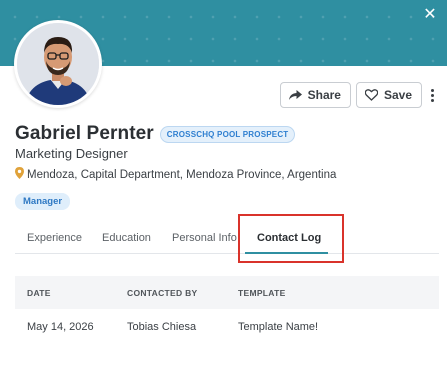 Image resolution: width=447 pixels, height=371 pixels. What do you see at coordinates (227, 134) in the screenshot?
I see `pool-prospect-badge: CROSSCHQ POOL PROSPECT` at bounding box center [227, 134].